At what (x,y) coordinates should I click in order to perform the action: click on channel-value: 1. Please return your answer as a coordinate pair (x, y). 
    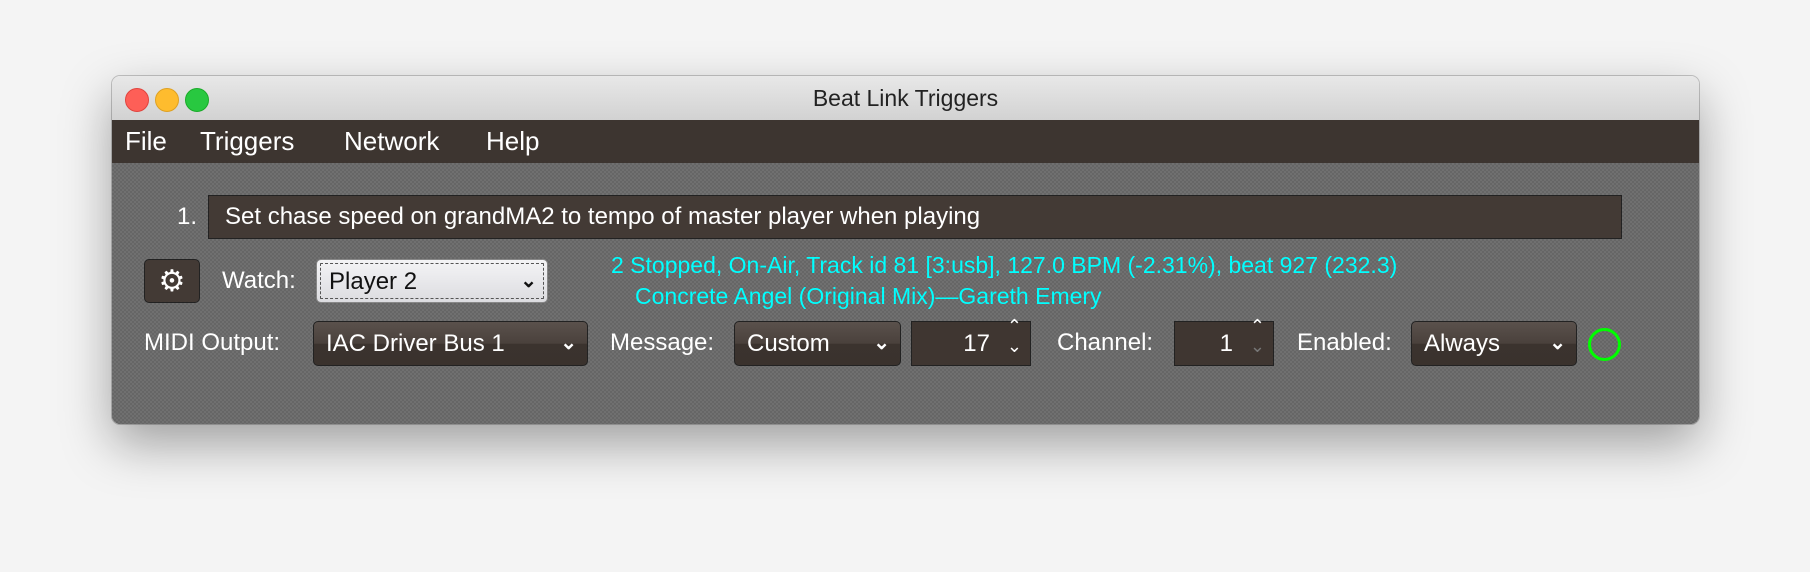
    Looking at the image, I should click on (1226, 343).